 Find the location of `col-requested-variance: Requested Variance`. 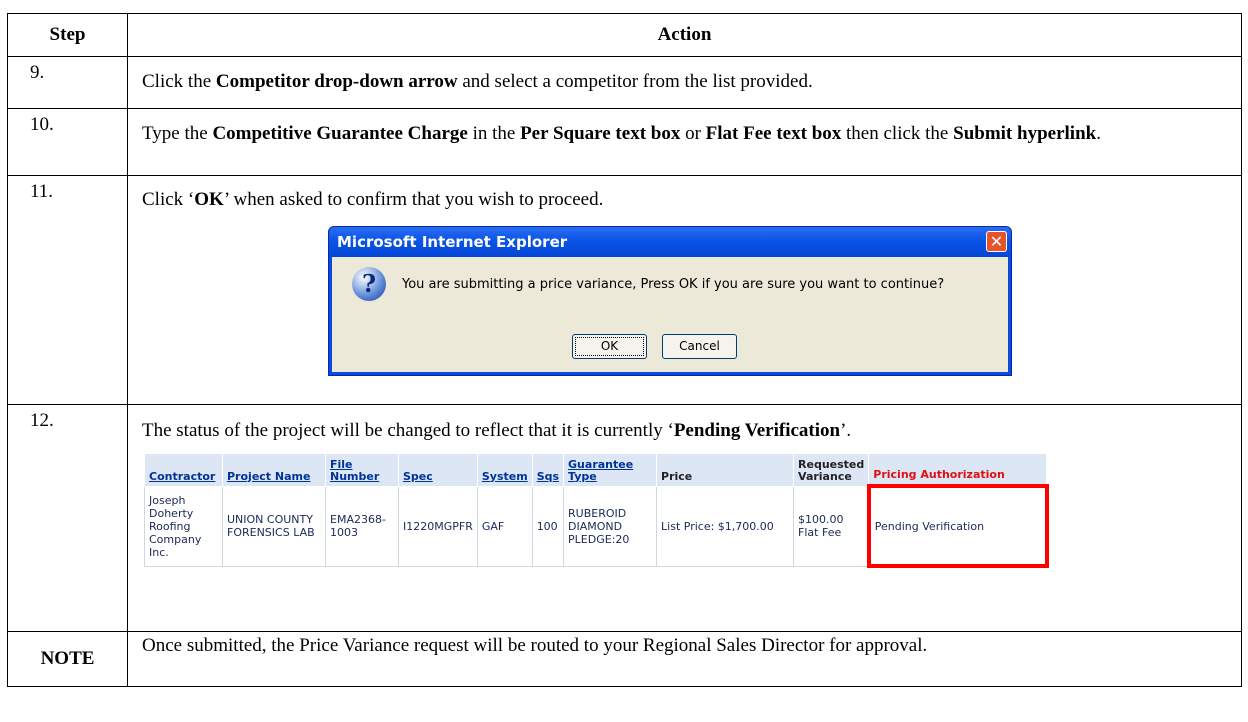

col-requested-variance: Requested Variance is located at coordinates (831, 470).